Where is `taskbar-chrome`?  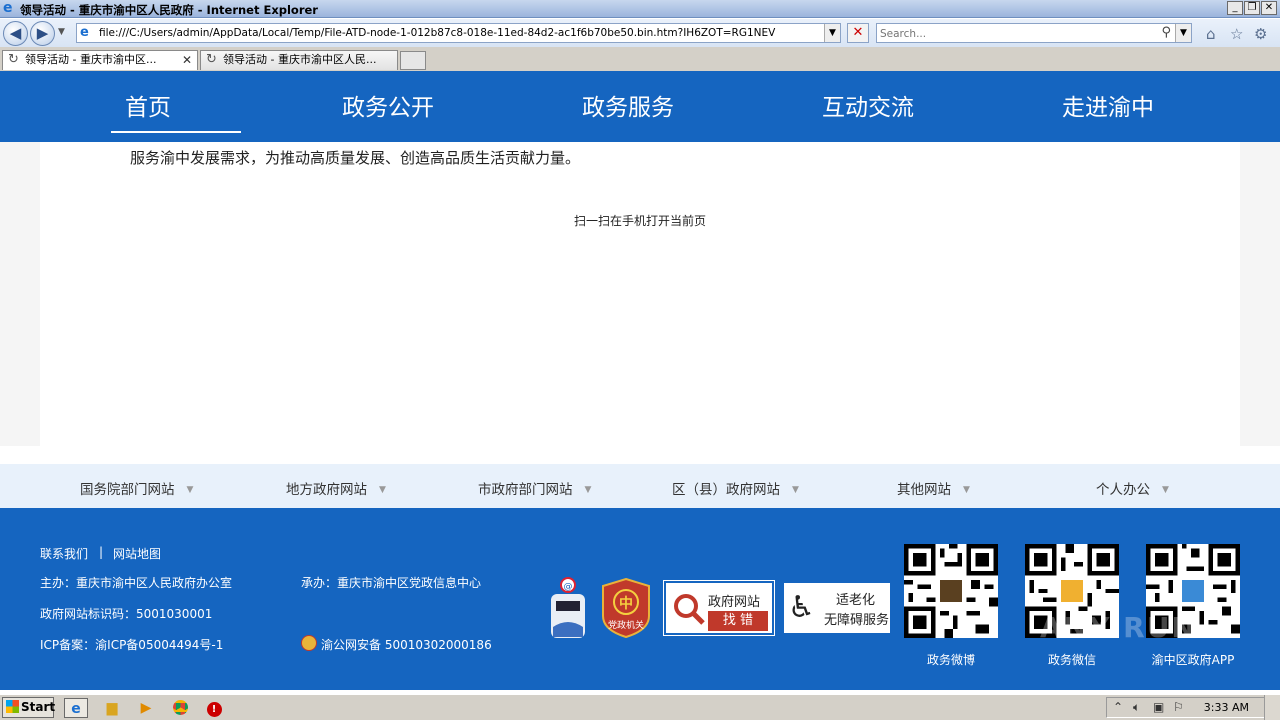 taskbar-chrome is located at coordinates (180, 708).